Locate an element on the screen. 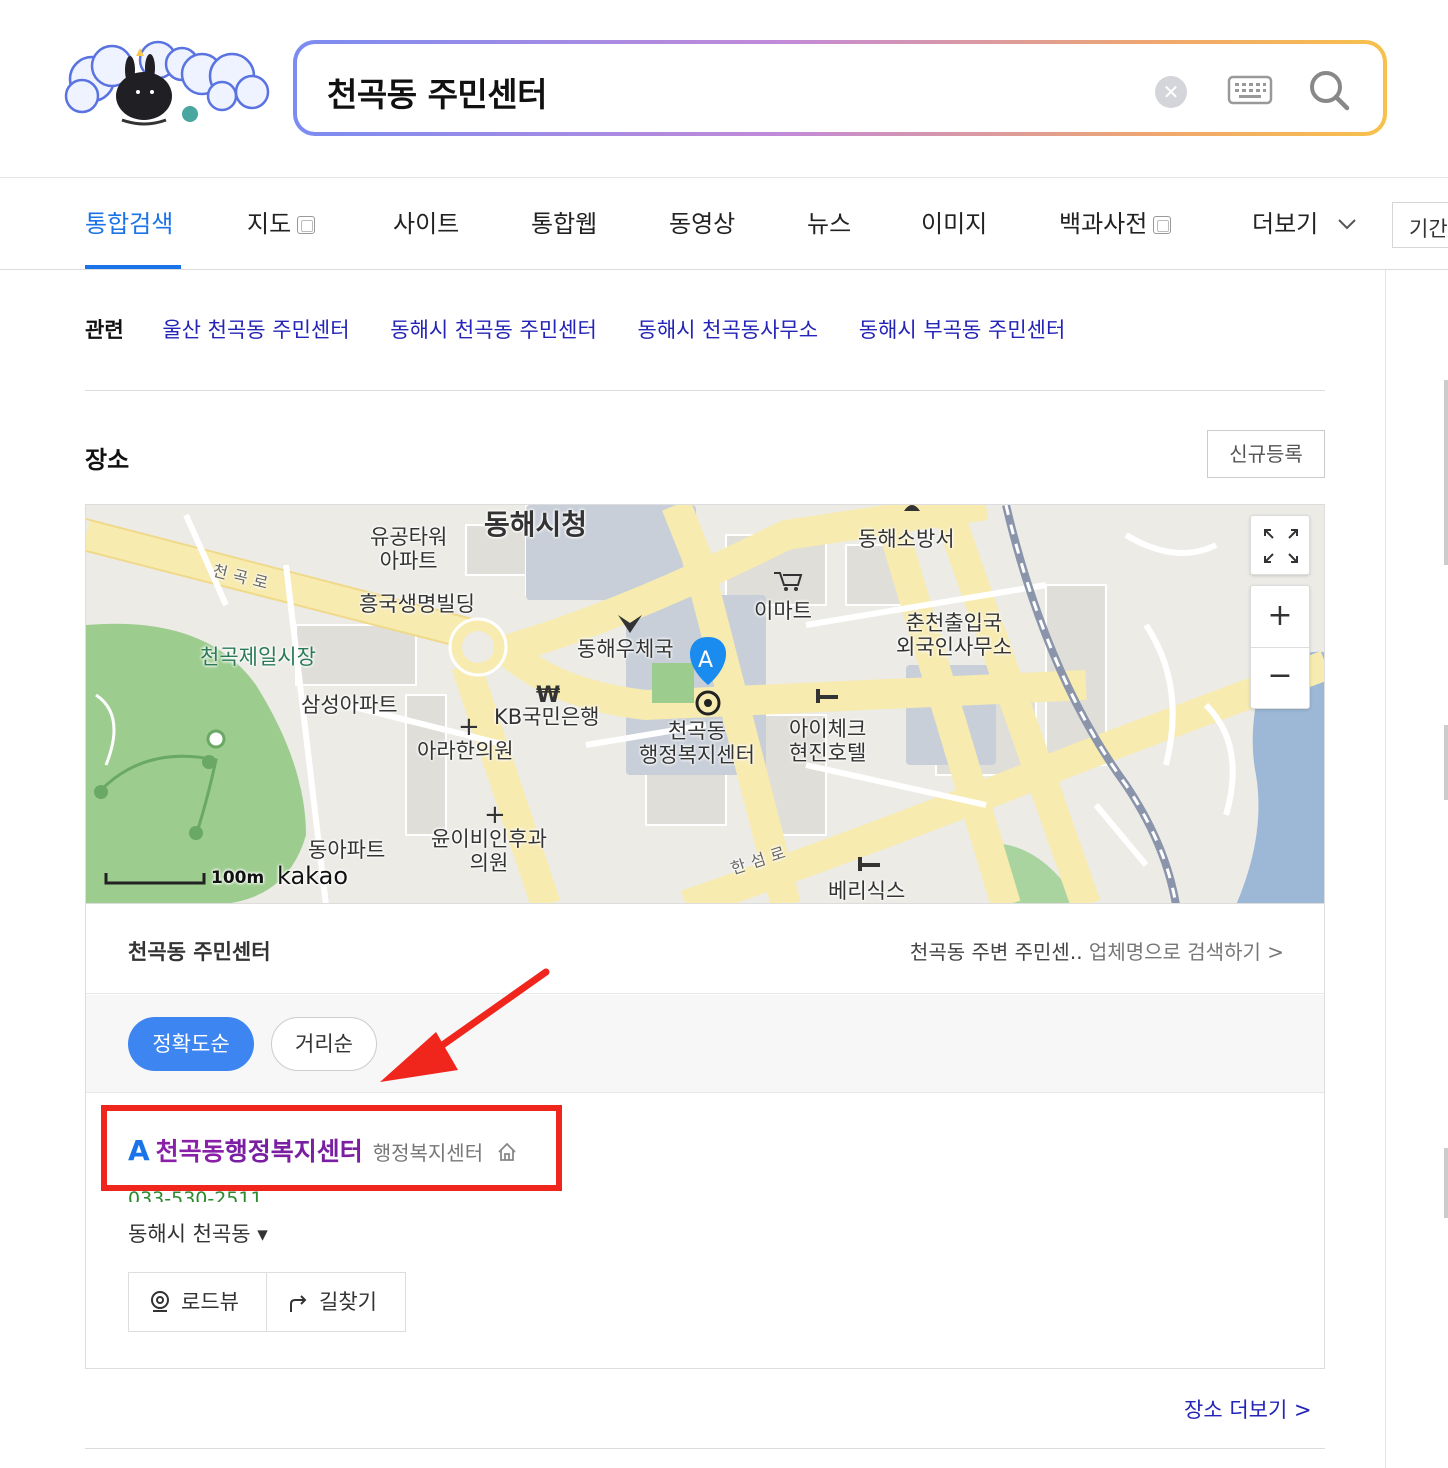  zoom-controls: + − is located at coordinates (1280, 647).